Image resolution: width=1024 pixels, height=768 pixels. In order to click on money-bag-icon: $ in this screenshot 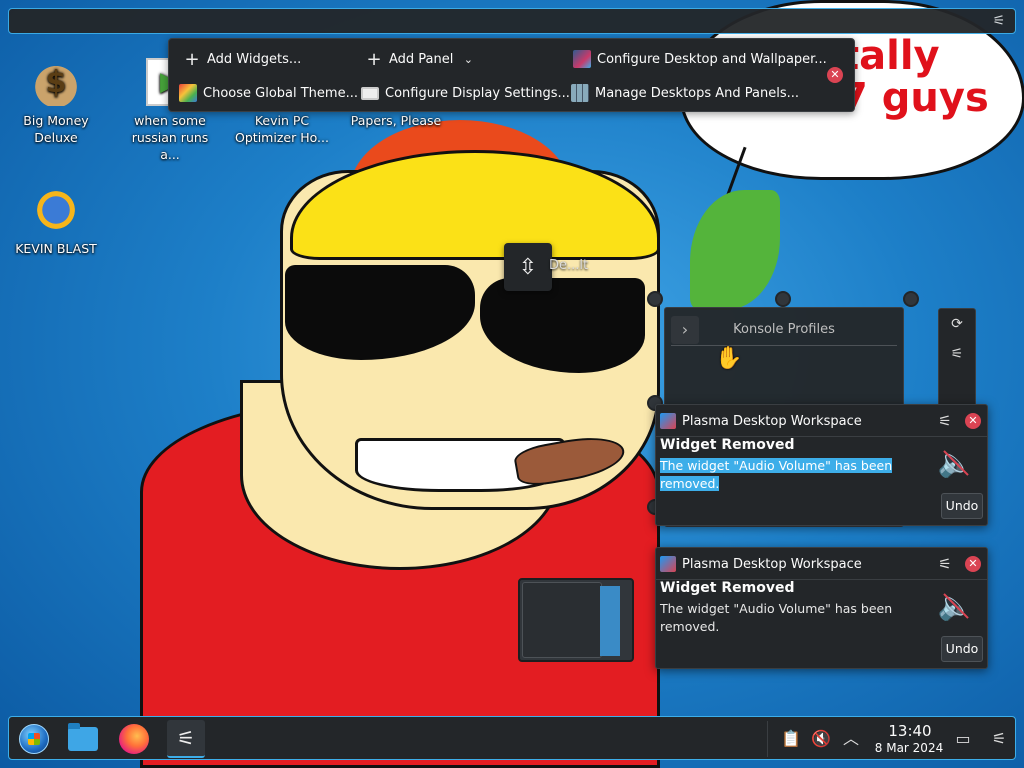, I will do `click(56, 82)`.